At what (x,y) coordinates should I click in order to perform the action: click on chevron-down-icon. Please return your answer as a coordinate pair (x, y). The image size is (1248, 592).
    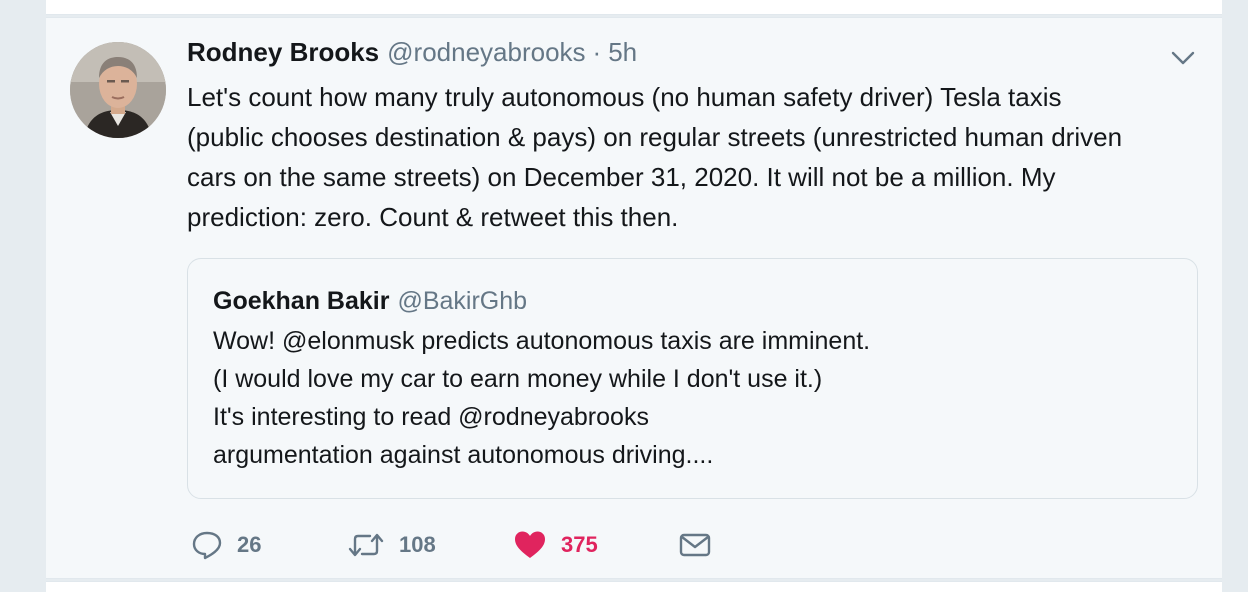
    Looking at the image, I should click on (1183, 58).